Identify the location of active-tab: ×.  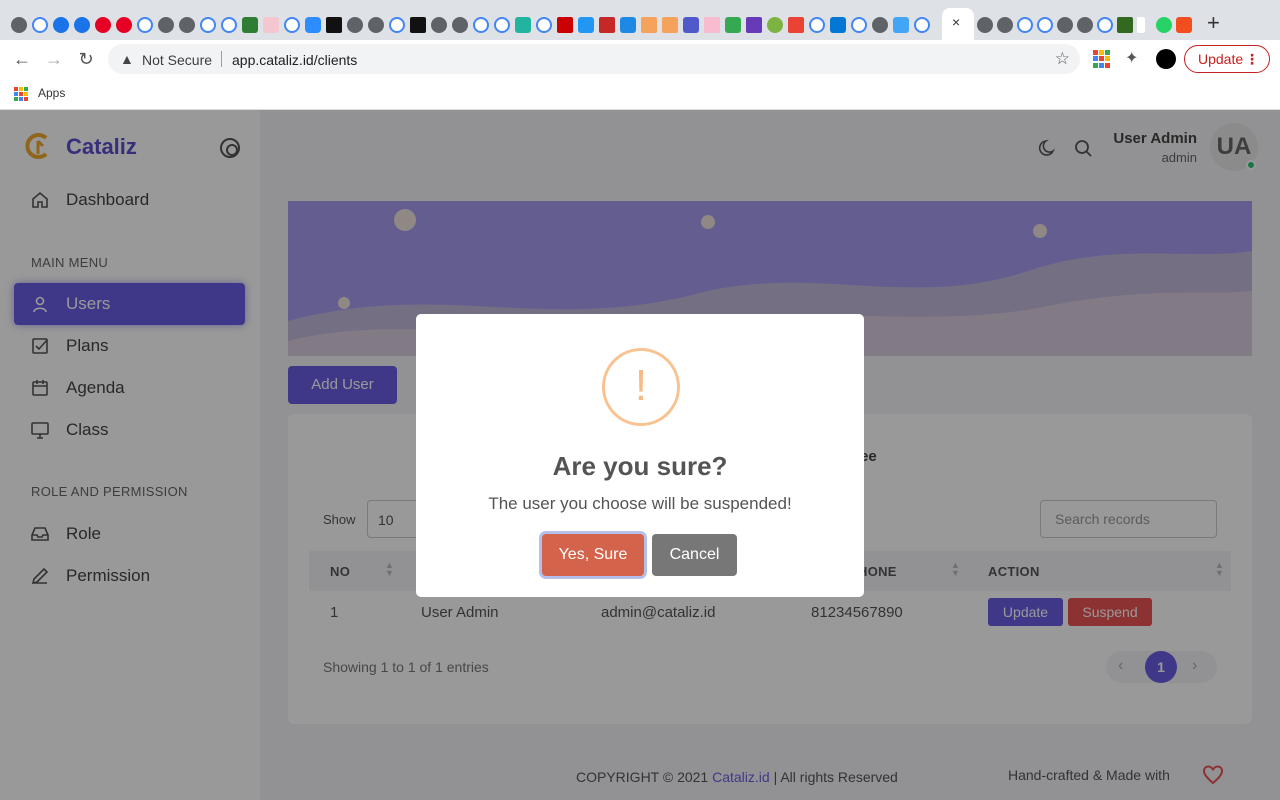
(958, 24).